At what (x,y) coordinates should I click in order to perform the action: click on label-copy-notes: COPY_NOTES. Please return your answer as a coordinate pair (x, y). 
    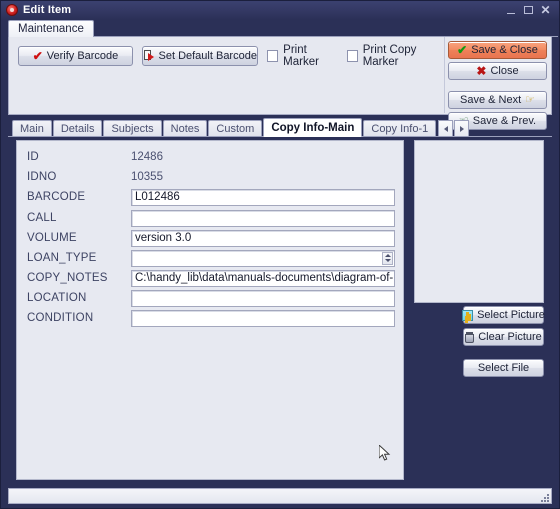
    Looking at the image, I should click on (67, 278).